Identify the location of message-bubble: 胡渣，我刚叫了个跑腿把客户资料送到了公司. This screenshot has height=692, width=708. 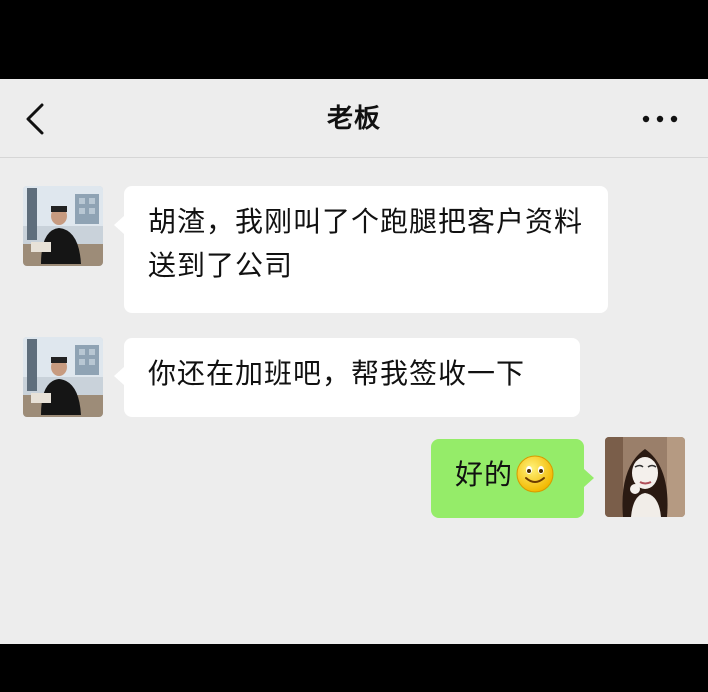
(366, 249).